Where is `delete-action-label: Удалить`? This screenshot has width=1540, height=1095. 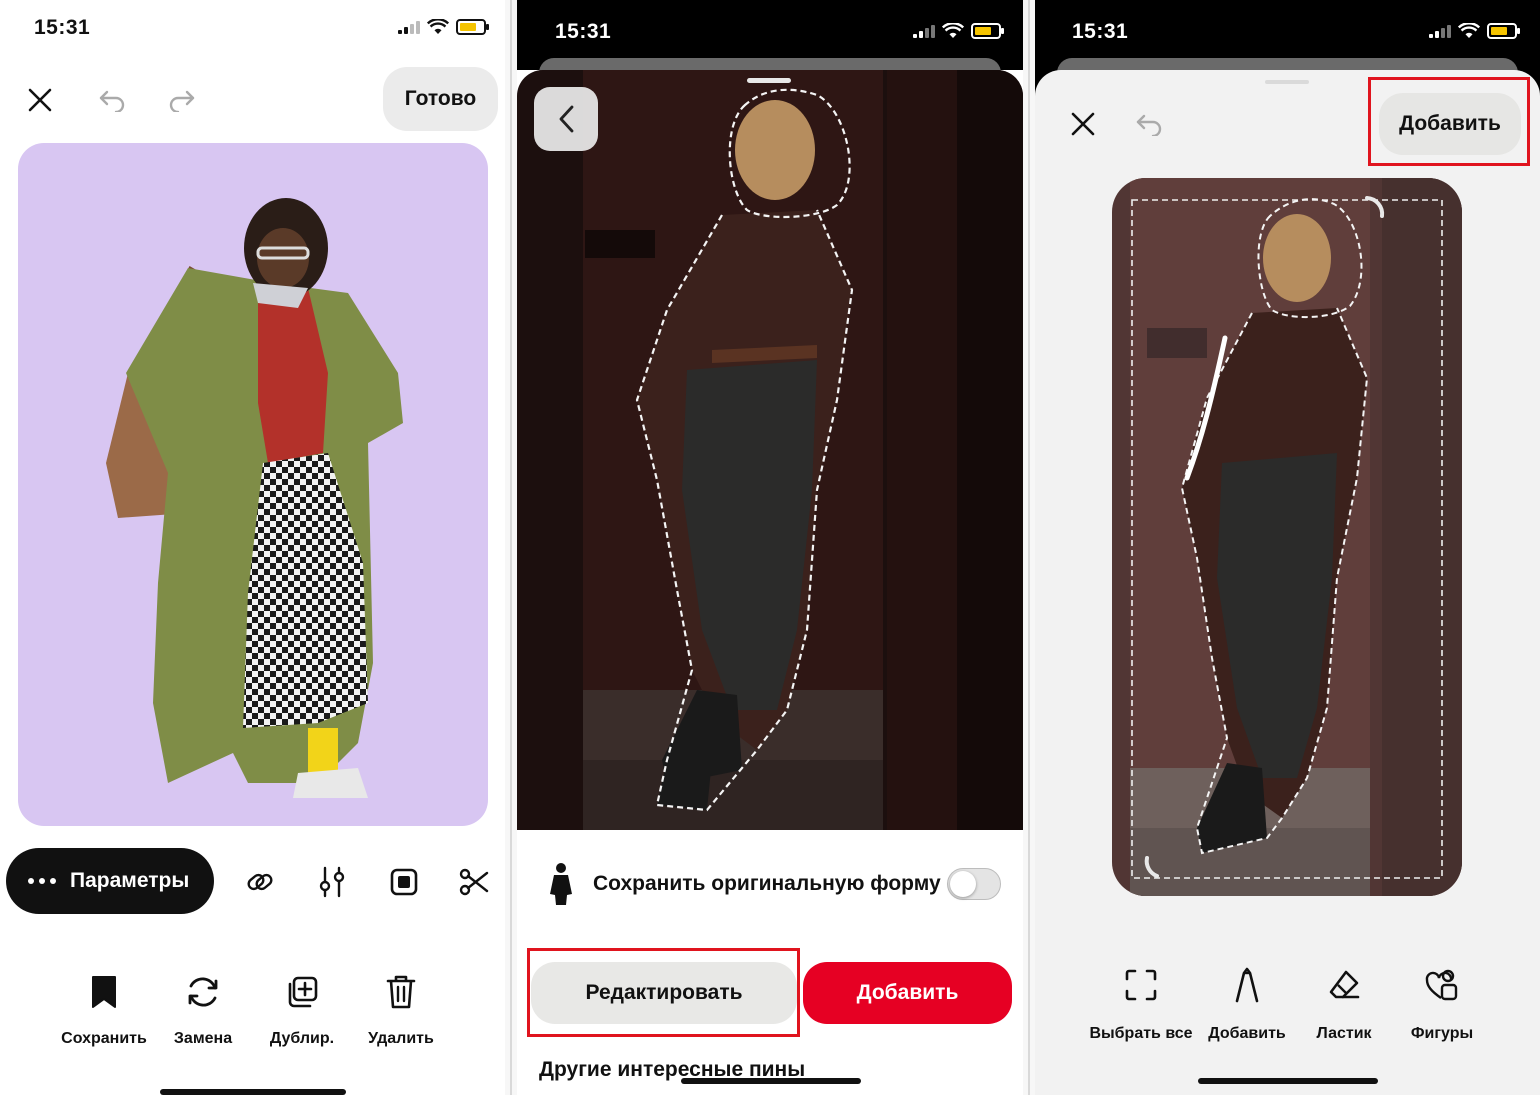 delete-action-label: Удалить is located at coordinates (401, 1038).